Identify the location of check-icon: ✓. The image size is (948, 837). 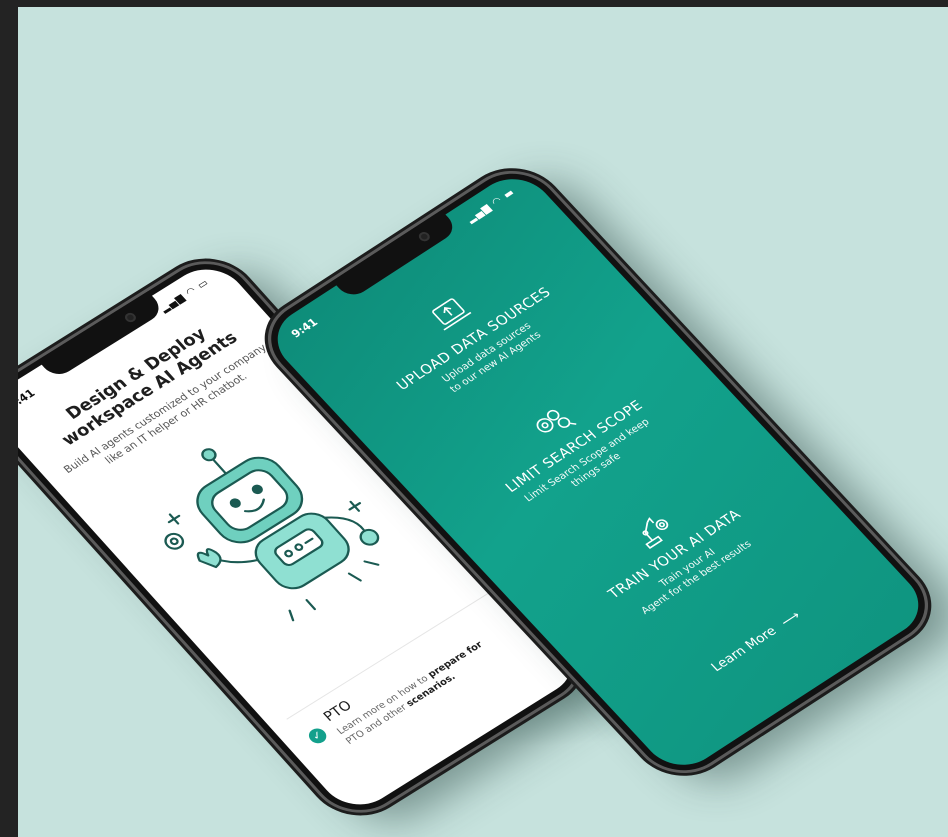
(317, 736).